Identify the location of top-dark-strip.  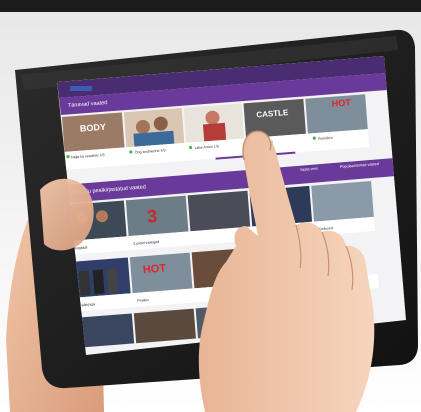
(210, 6).